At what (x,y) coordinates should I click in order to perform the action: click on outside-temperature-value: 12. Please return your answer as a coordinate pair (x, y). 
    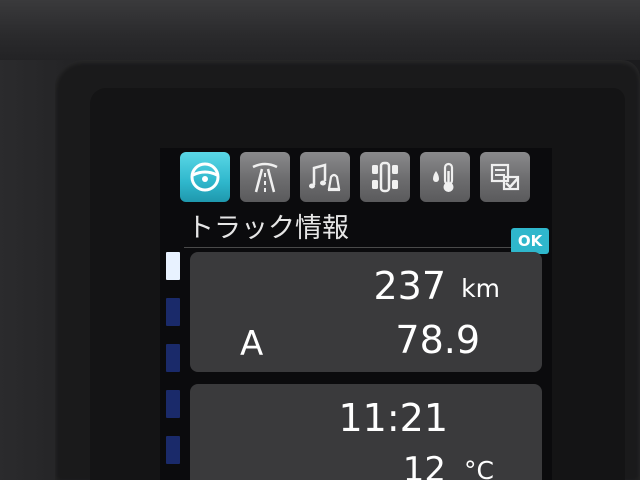
    Looking at the image, I should click on (424, 465).